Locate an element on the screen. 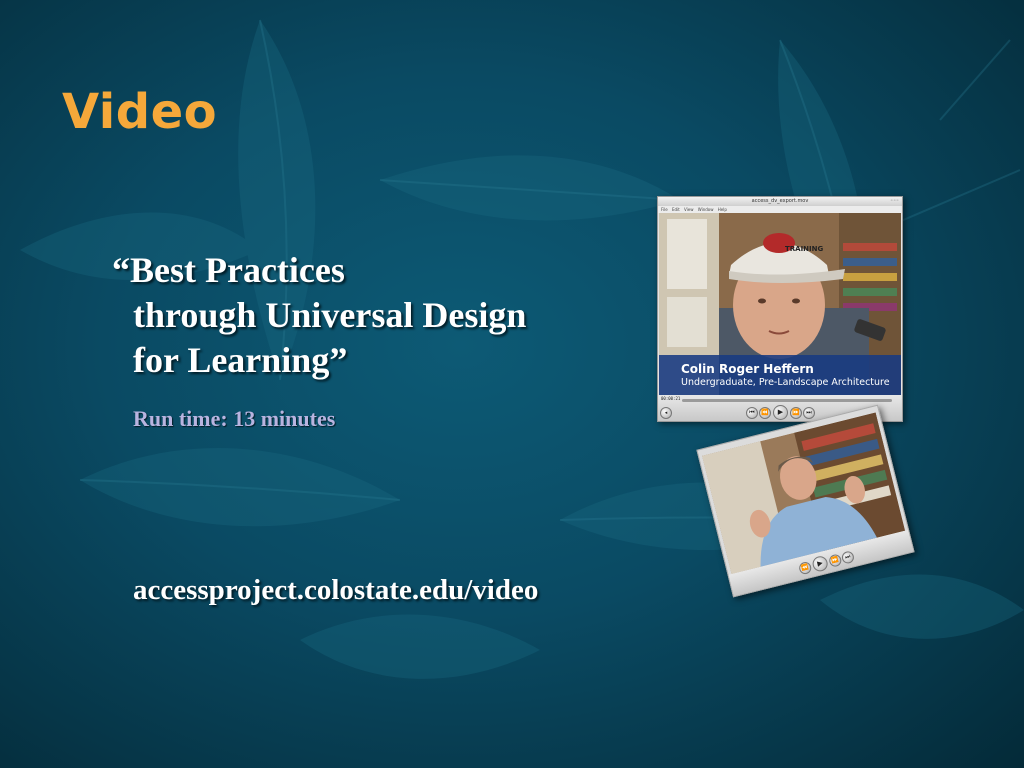 The height and width of the screenshot is (768, 1024). quote-line-1: “Best Practices is located at coordinates (228, 270).